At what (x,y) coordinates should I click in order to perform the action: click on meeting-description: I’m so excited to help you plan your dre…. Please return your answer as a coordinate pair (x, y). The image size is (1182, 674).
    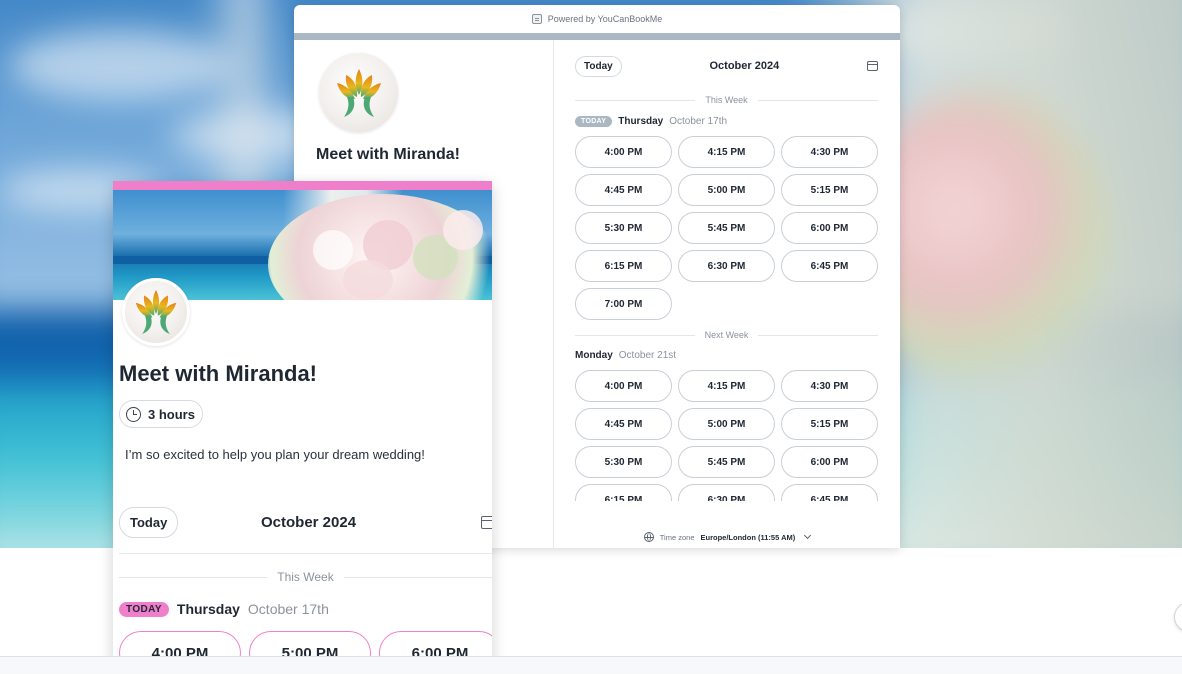
    Looking at the image, I should click on (275, 454).